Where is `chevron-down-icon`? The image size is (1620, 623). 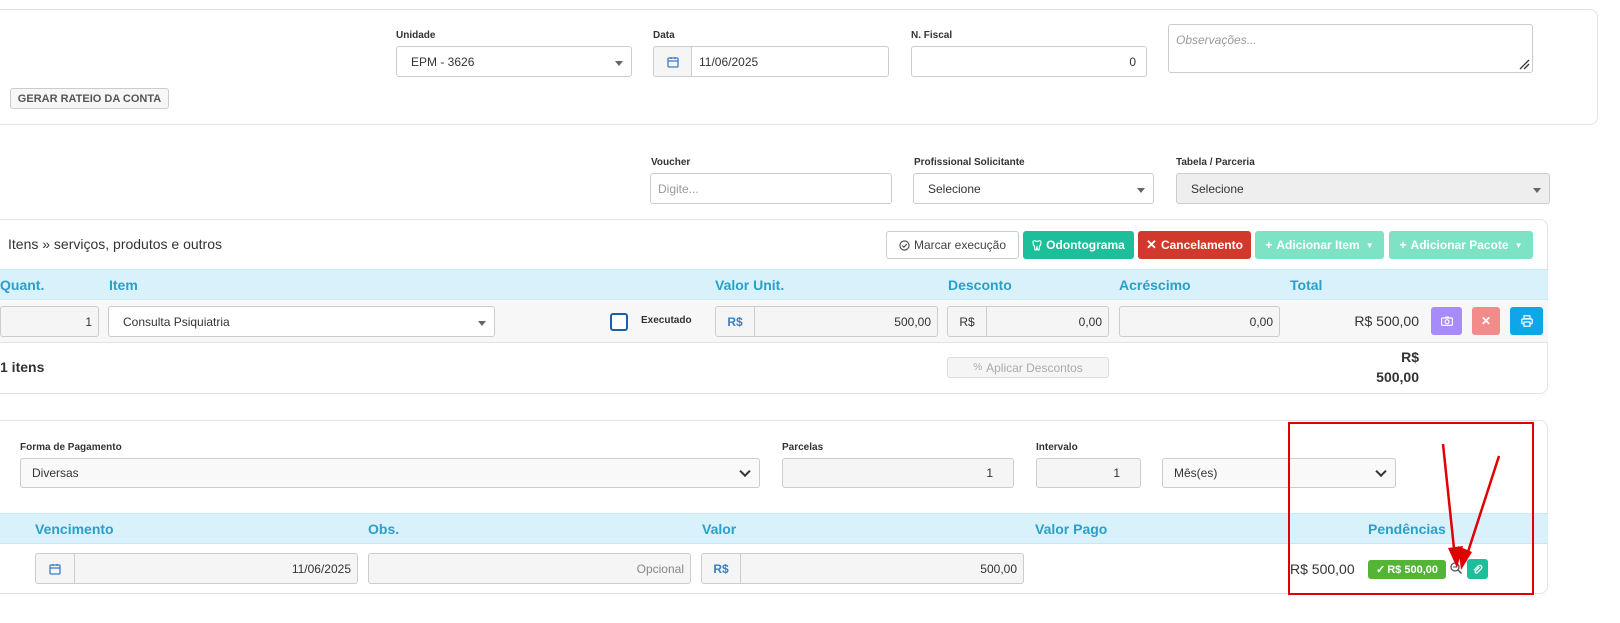
chevron-down-icon is located at coordinates (745, 471).